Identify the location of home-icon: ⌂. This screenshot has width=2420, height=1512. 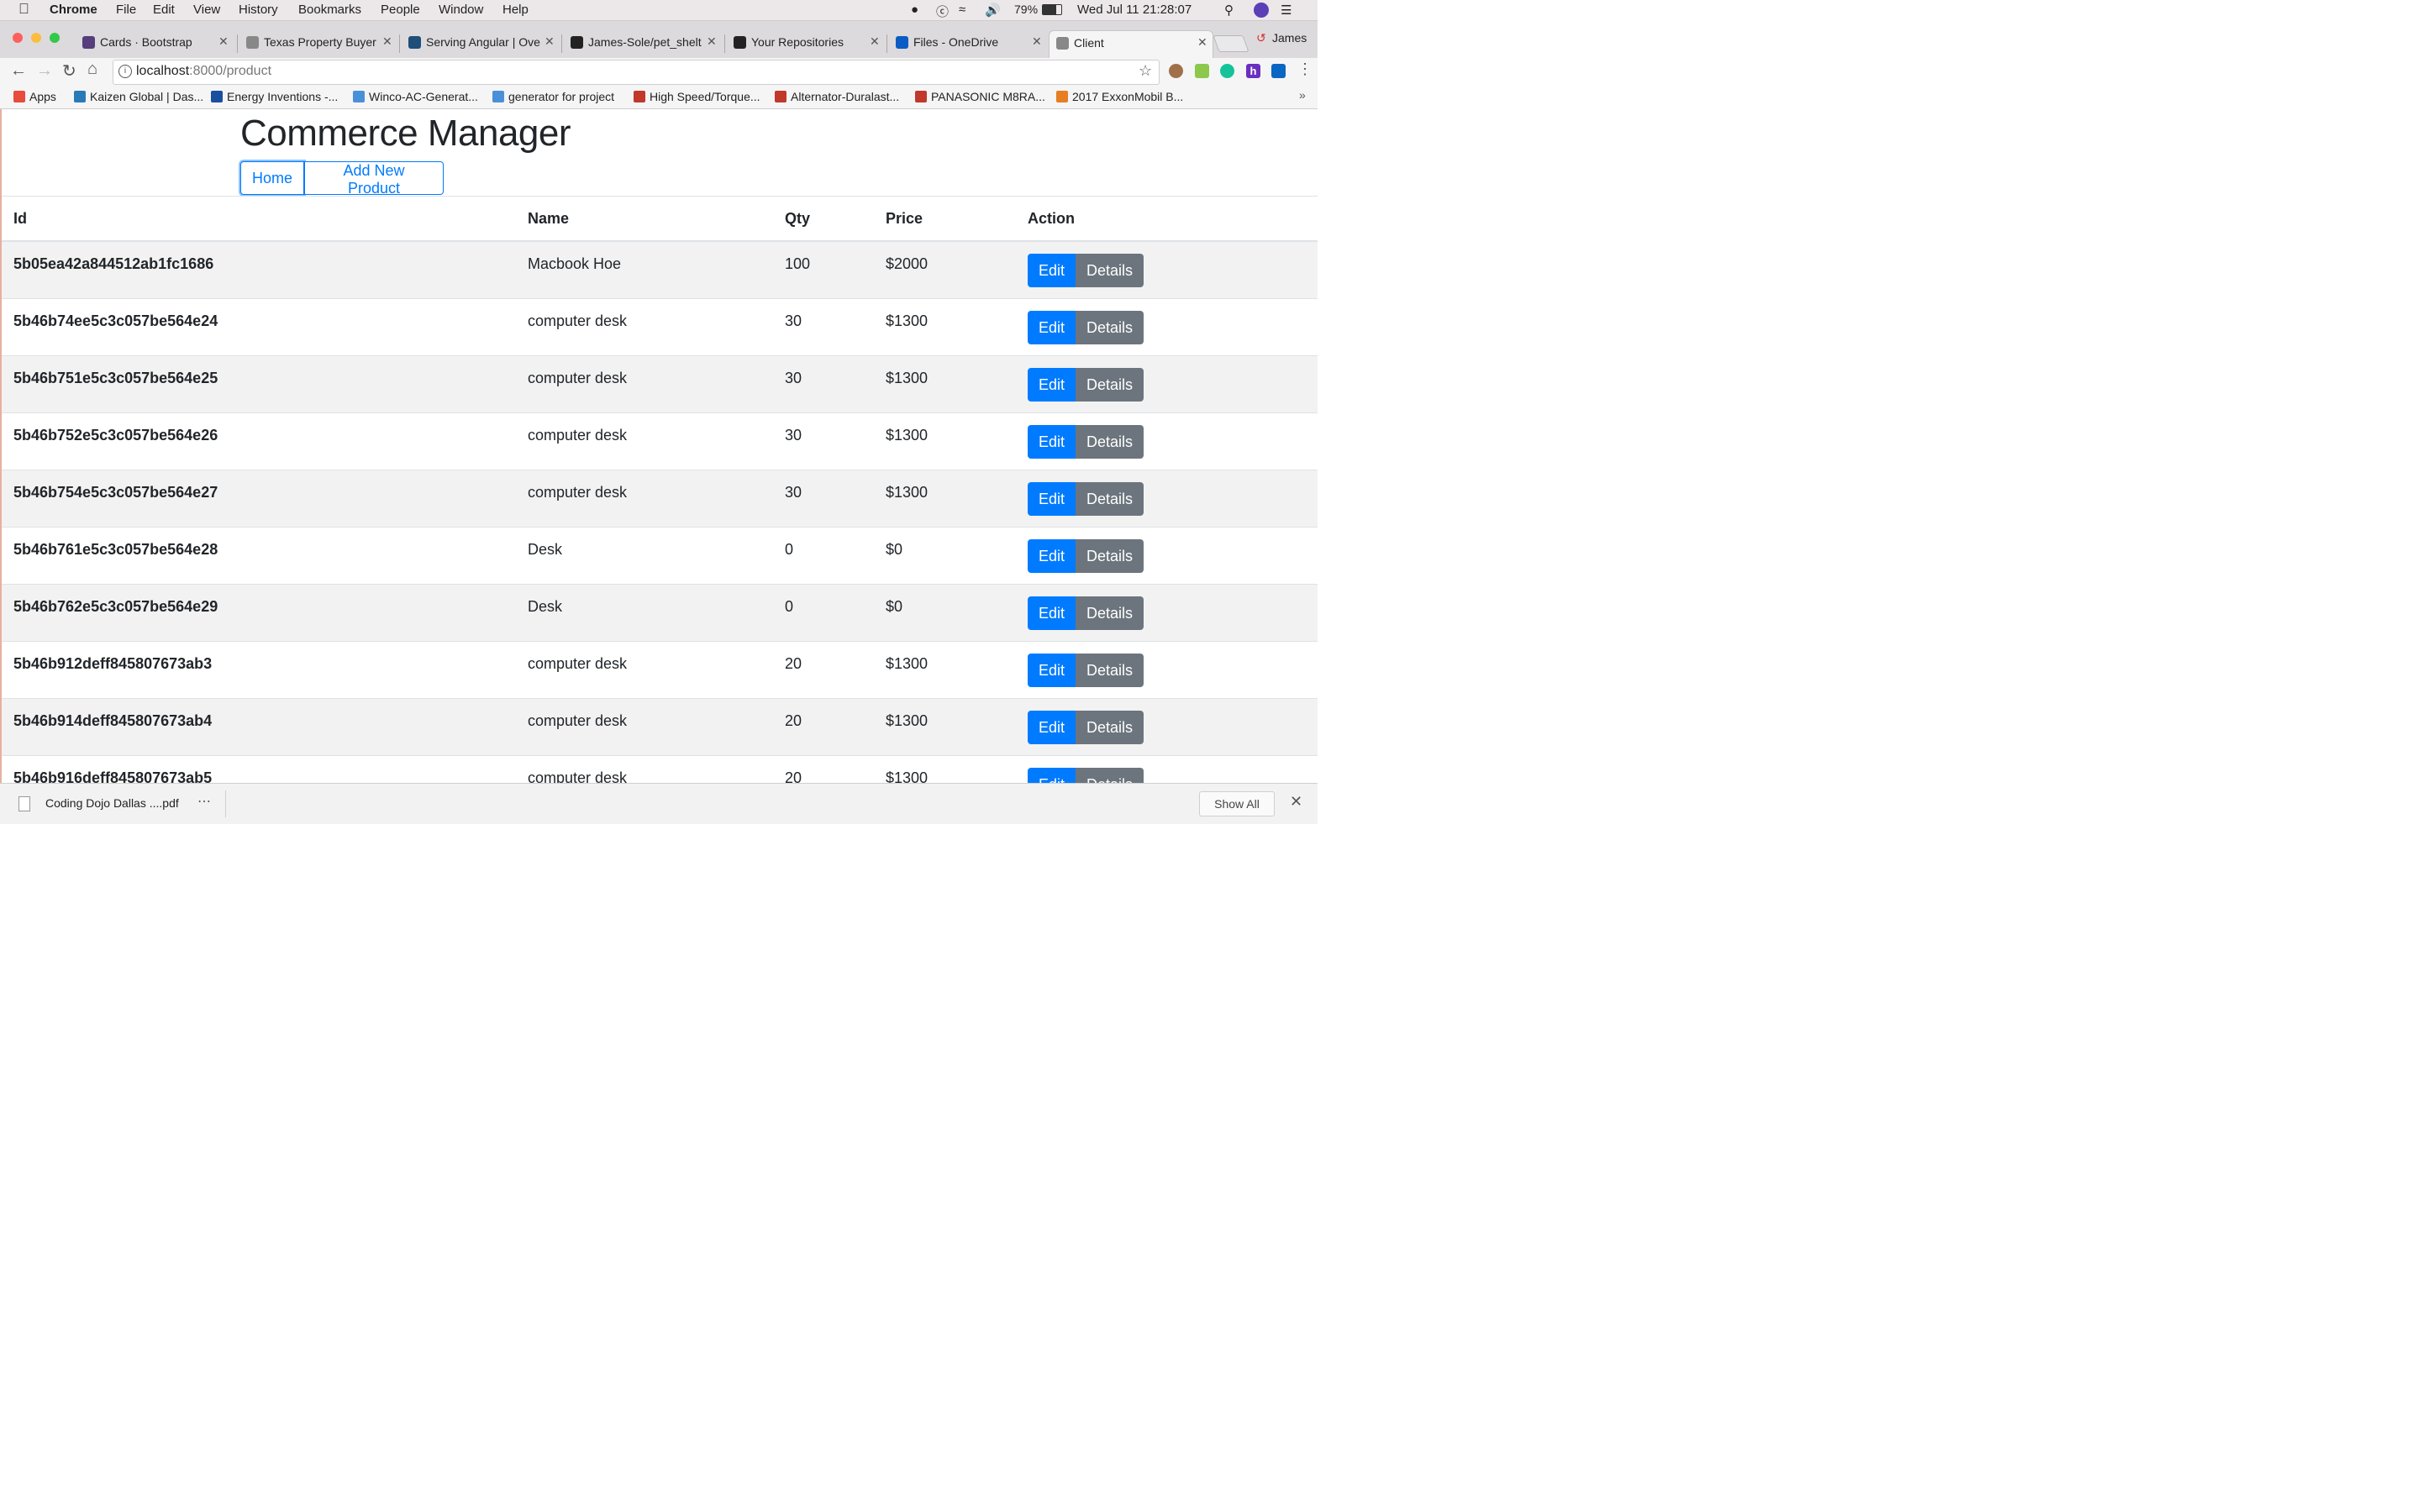
(92, 69).